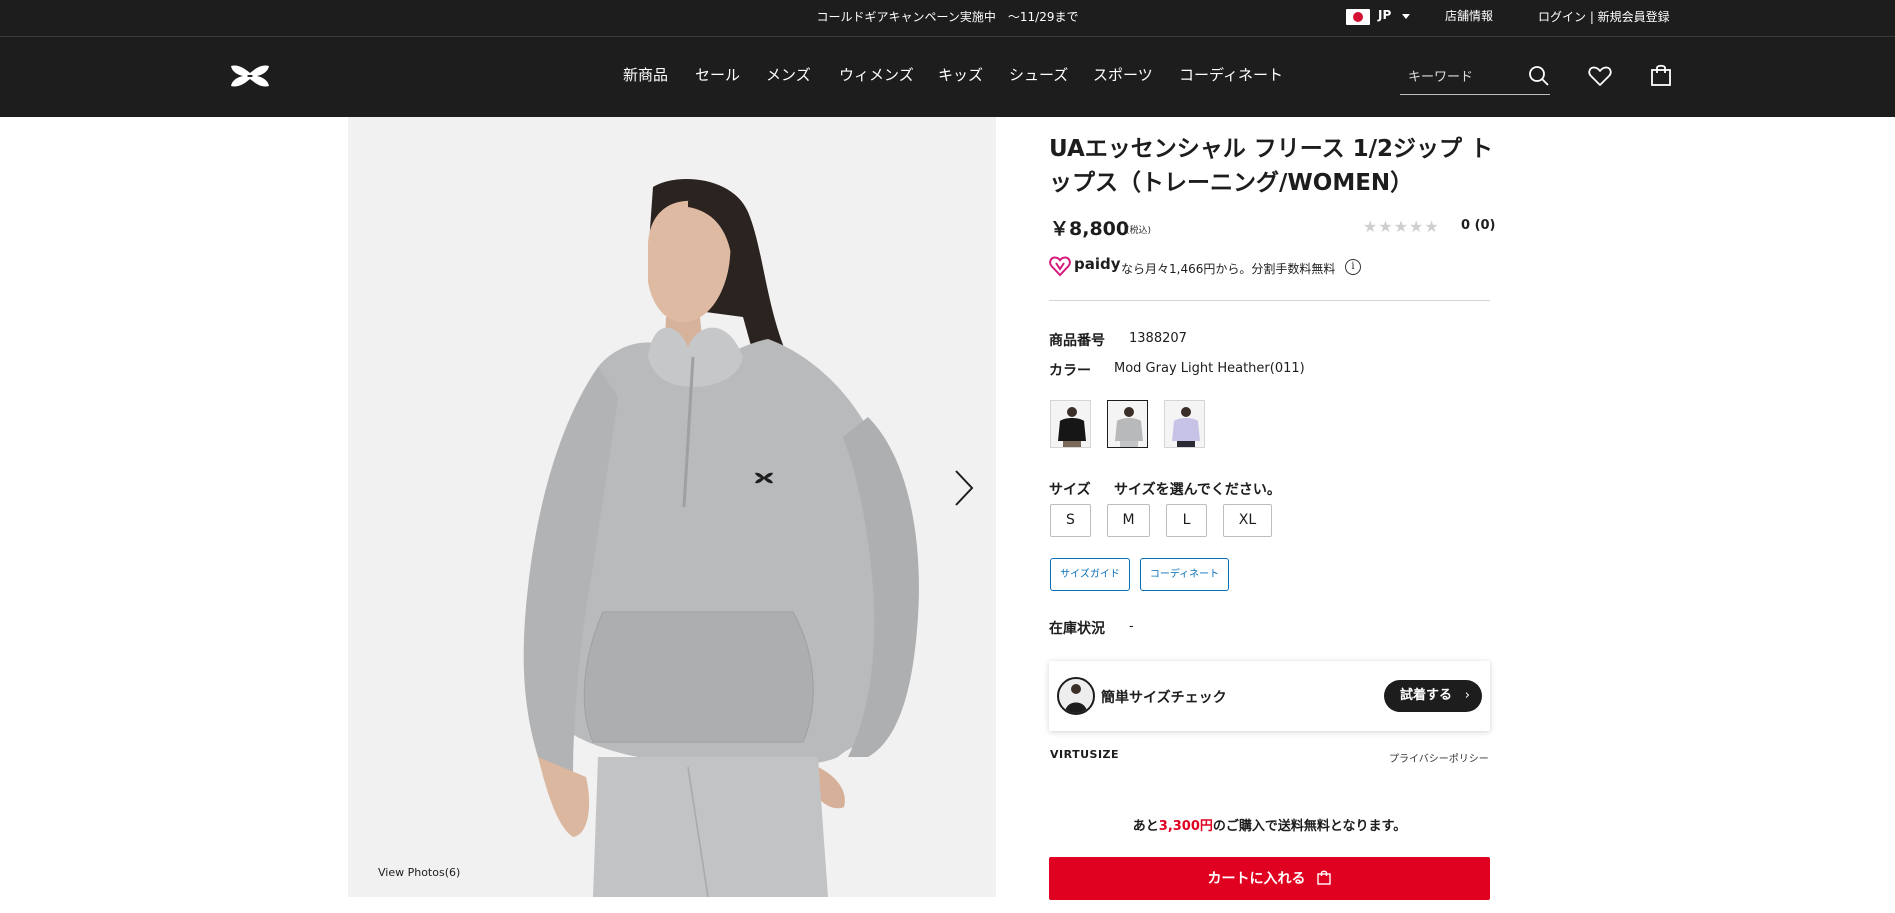  I want to click on view-photos-link: View Photos(6), so click(419, 872).